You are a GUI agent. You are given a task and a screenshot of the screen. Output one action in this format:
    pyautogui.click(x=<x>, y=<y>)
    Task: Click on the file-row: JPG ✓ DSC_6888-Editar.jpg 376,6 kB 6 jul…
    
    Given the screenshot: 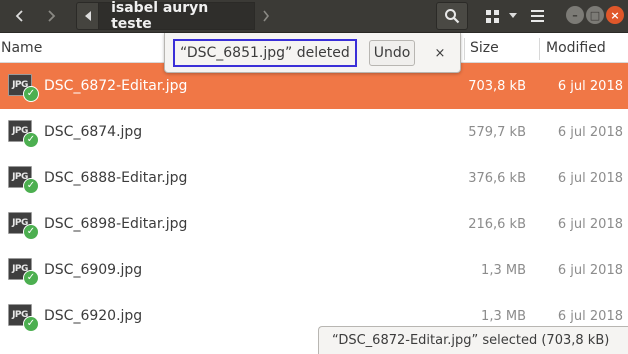 What is the action you would take?
    pyautogui.click(x=314, y=178)
    